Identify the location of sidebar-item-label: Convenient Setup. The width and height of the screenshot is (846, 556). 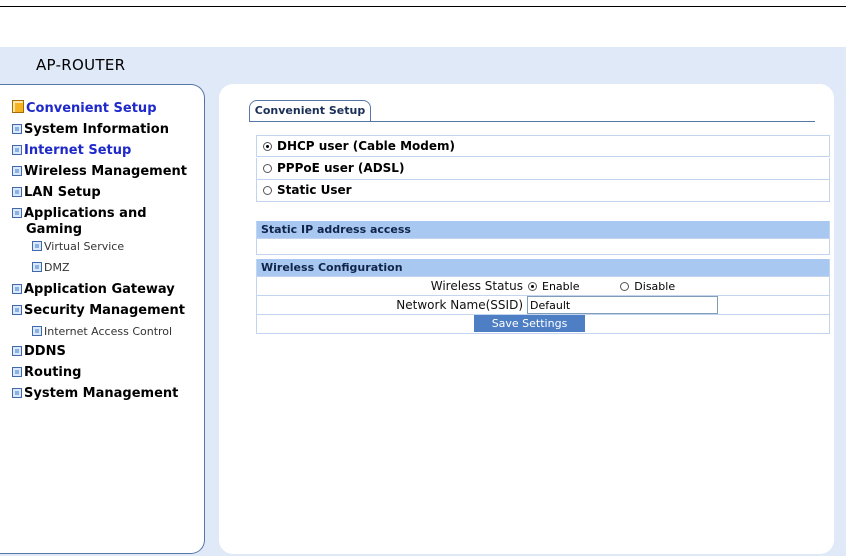
(91, 108).